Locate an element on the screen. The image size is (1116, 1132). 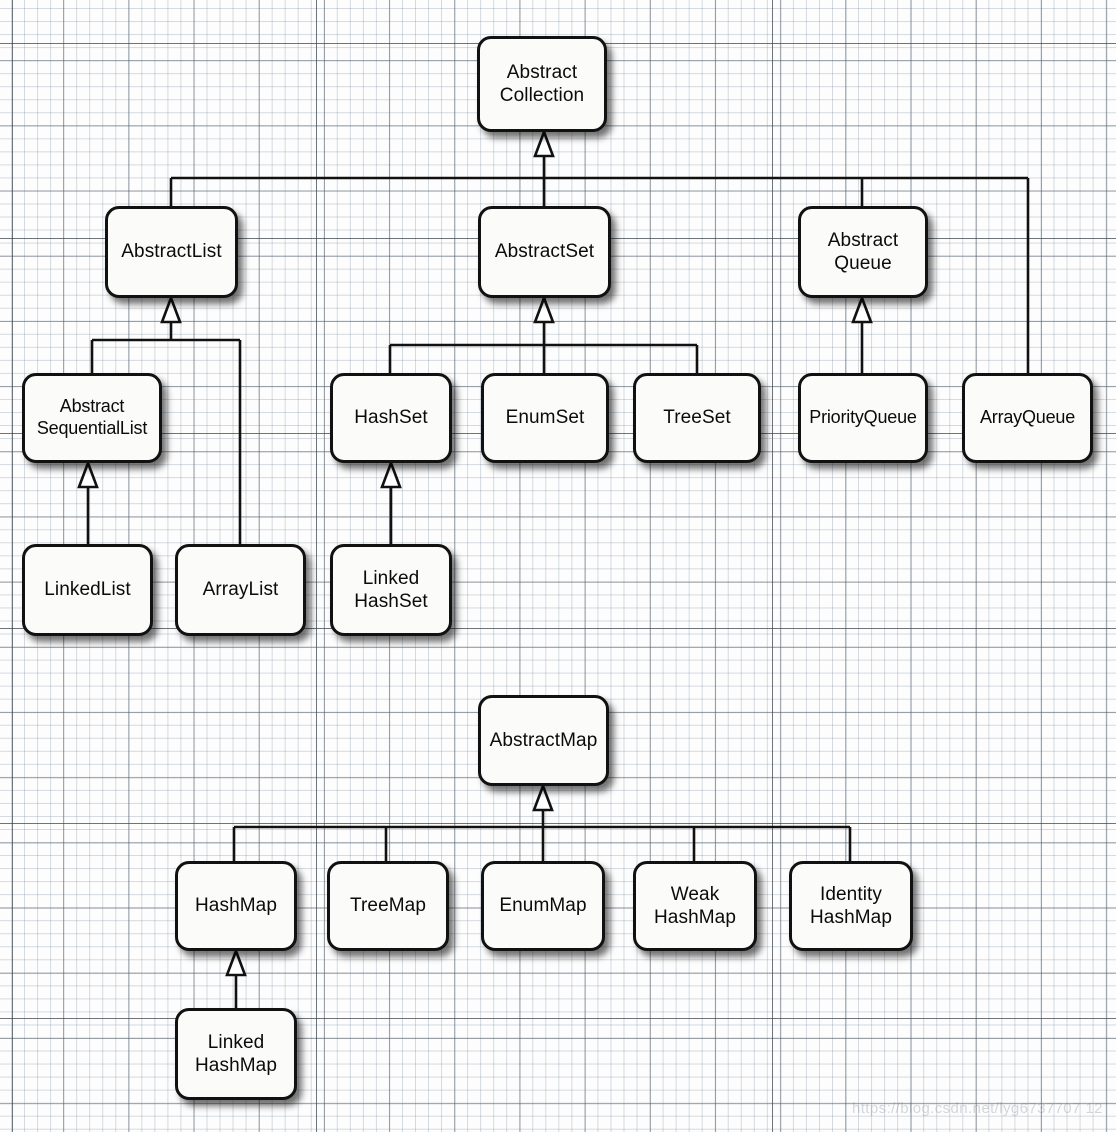
node-abstract-set: AbstractSet is located at coordinates (544, 252).